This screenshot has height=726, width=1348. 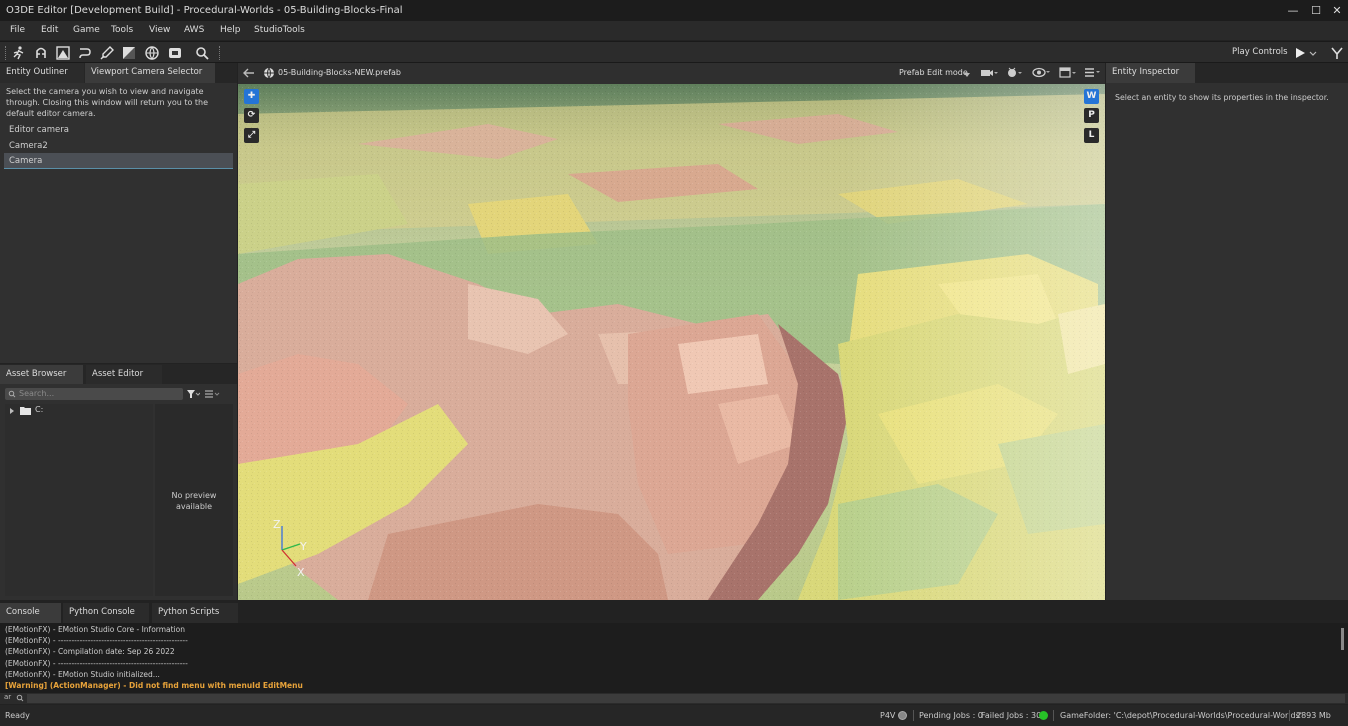 I want to click on play-controls-label: Play Controls, so click(x=1260, y=52).